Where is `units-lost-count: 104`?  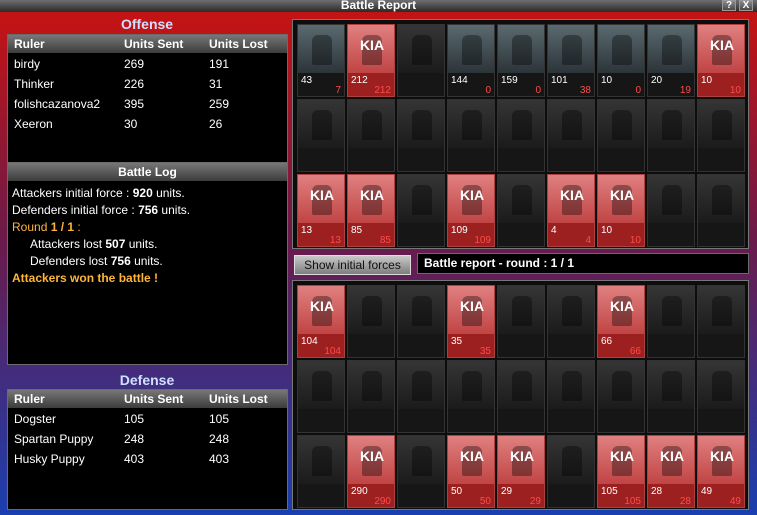
units-lost-count: 104 is located at coordinates (332, 351).